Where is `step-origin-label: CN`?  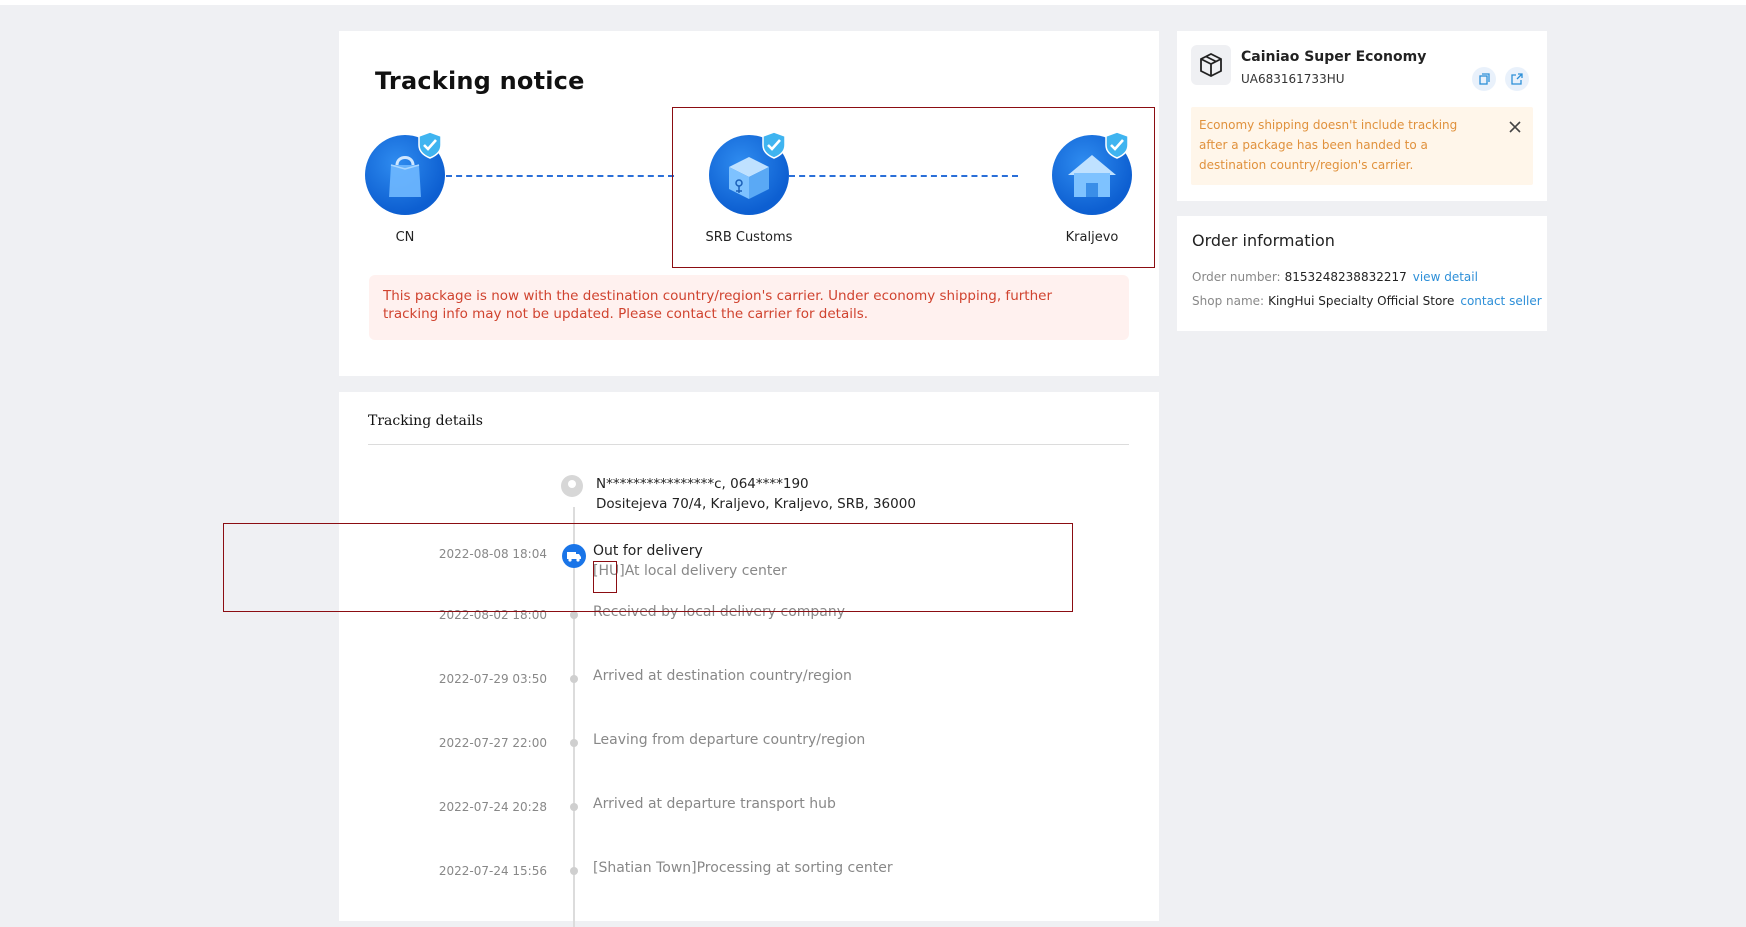
step-origin-label: CN is located at coordinates (405, 237).